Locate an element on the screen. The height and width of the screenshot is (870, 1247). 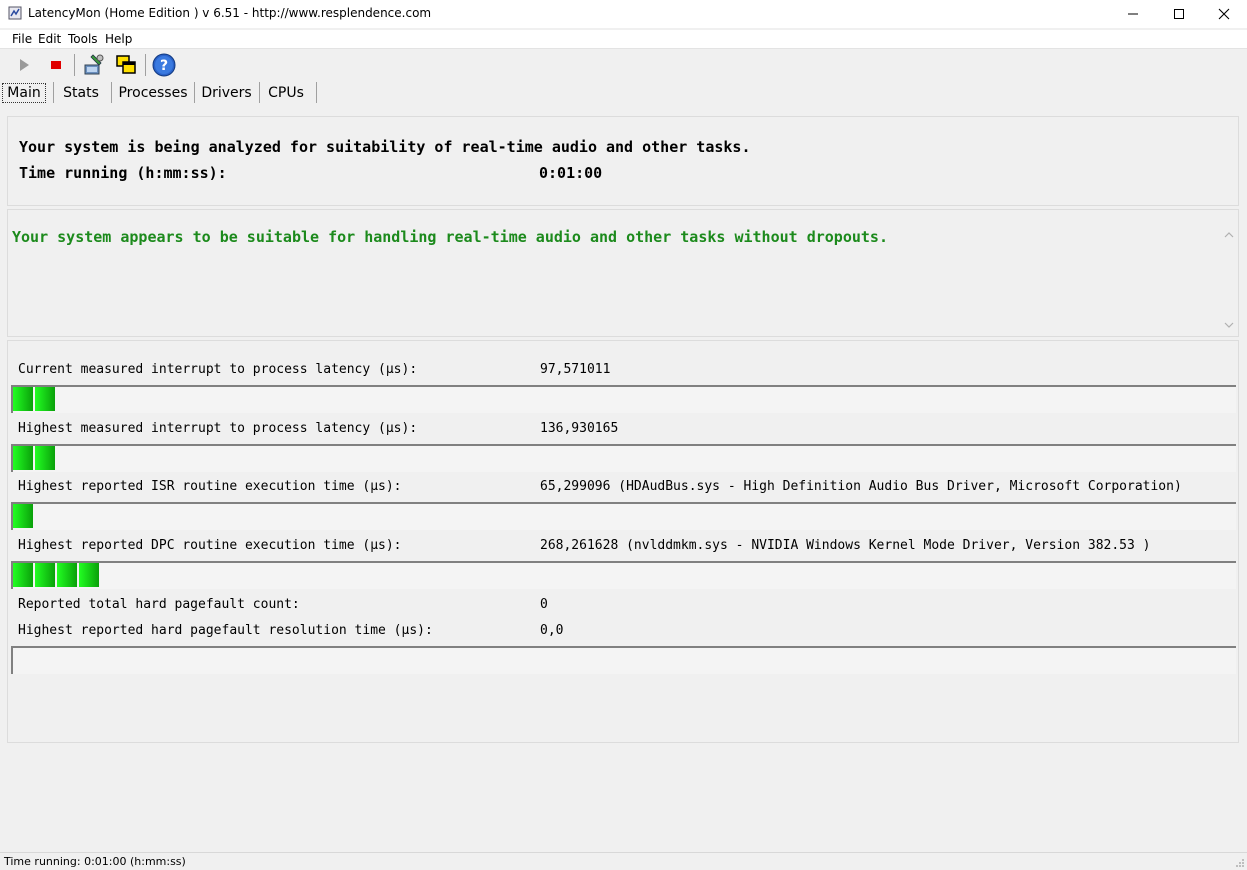
stop-button is located at coordinates (56, 65).